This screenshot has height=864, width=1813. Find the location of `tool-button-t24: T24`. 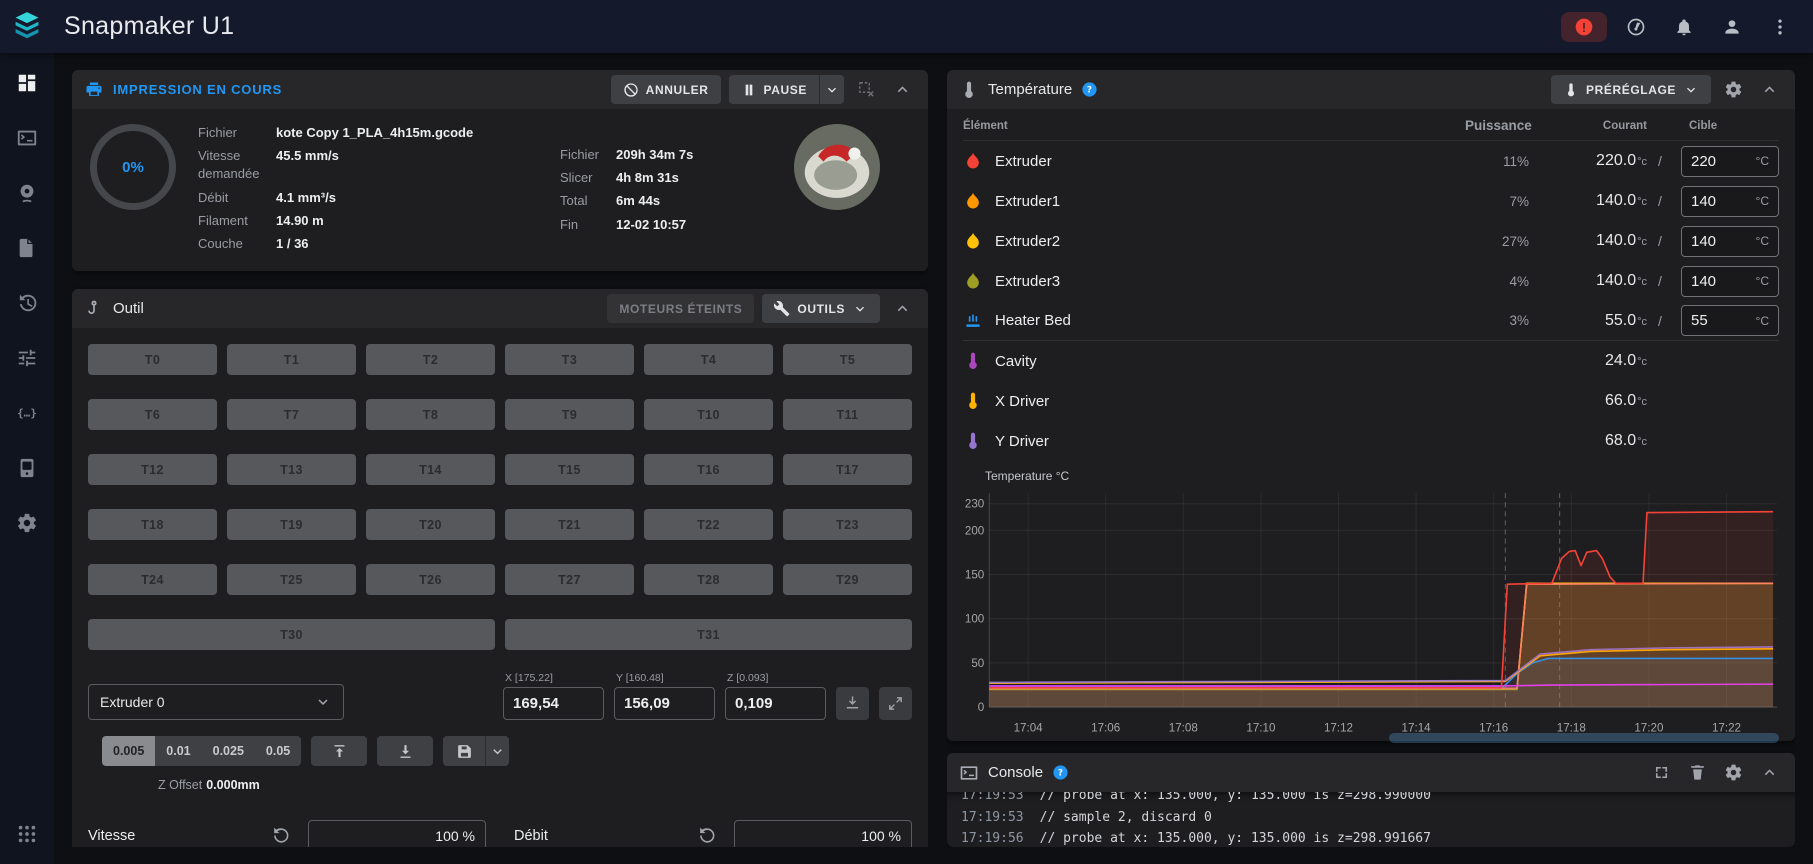

tool-button-t24: T24 is located at coordinates (152, 580).